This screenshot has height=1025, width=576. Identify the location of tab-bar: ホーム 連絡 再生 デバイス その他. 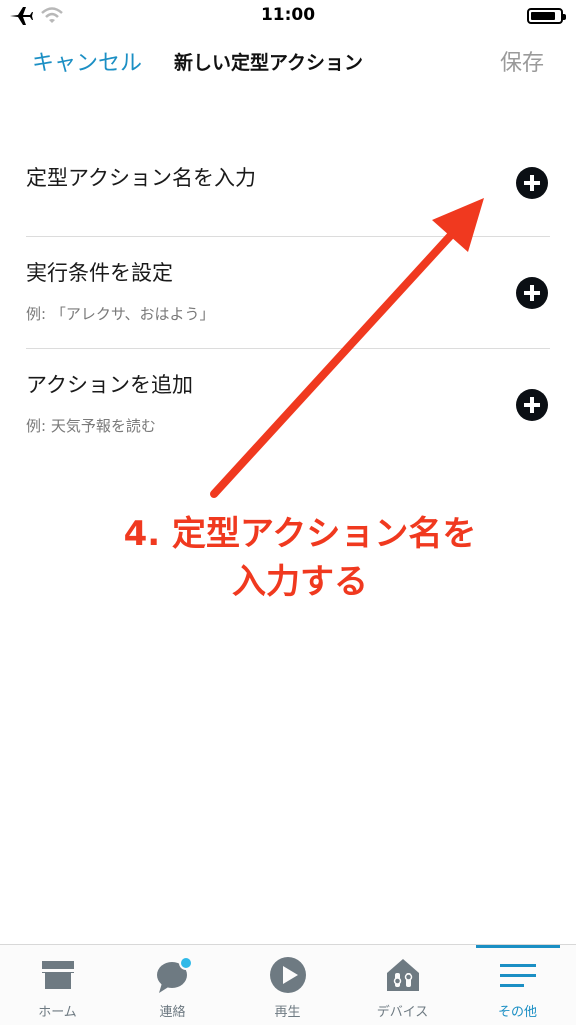
(288, 984).